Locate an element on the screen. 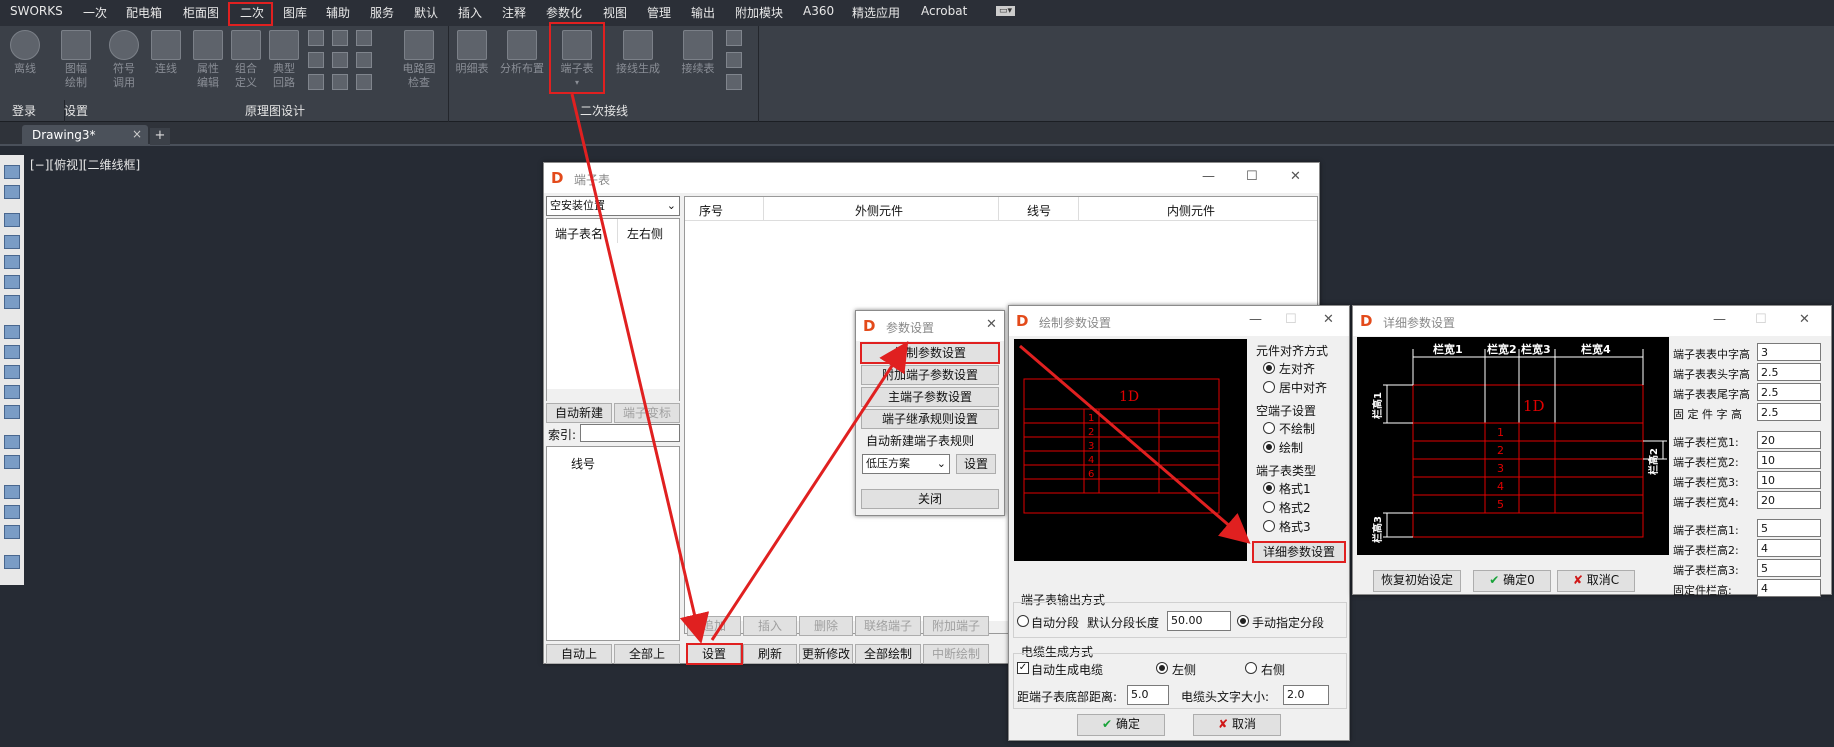 This screenshot has height=747, width=1834. window-menu-icon: ▭▾ is located at coordinates (1006, 11).